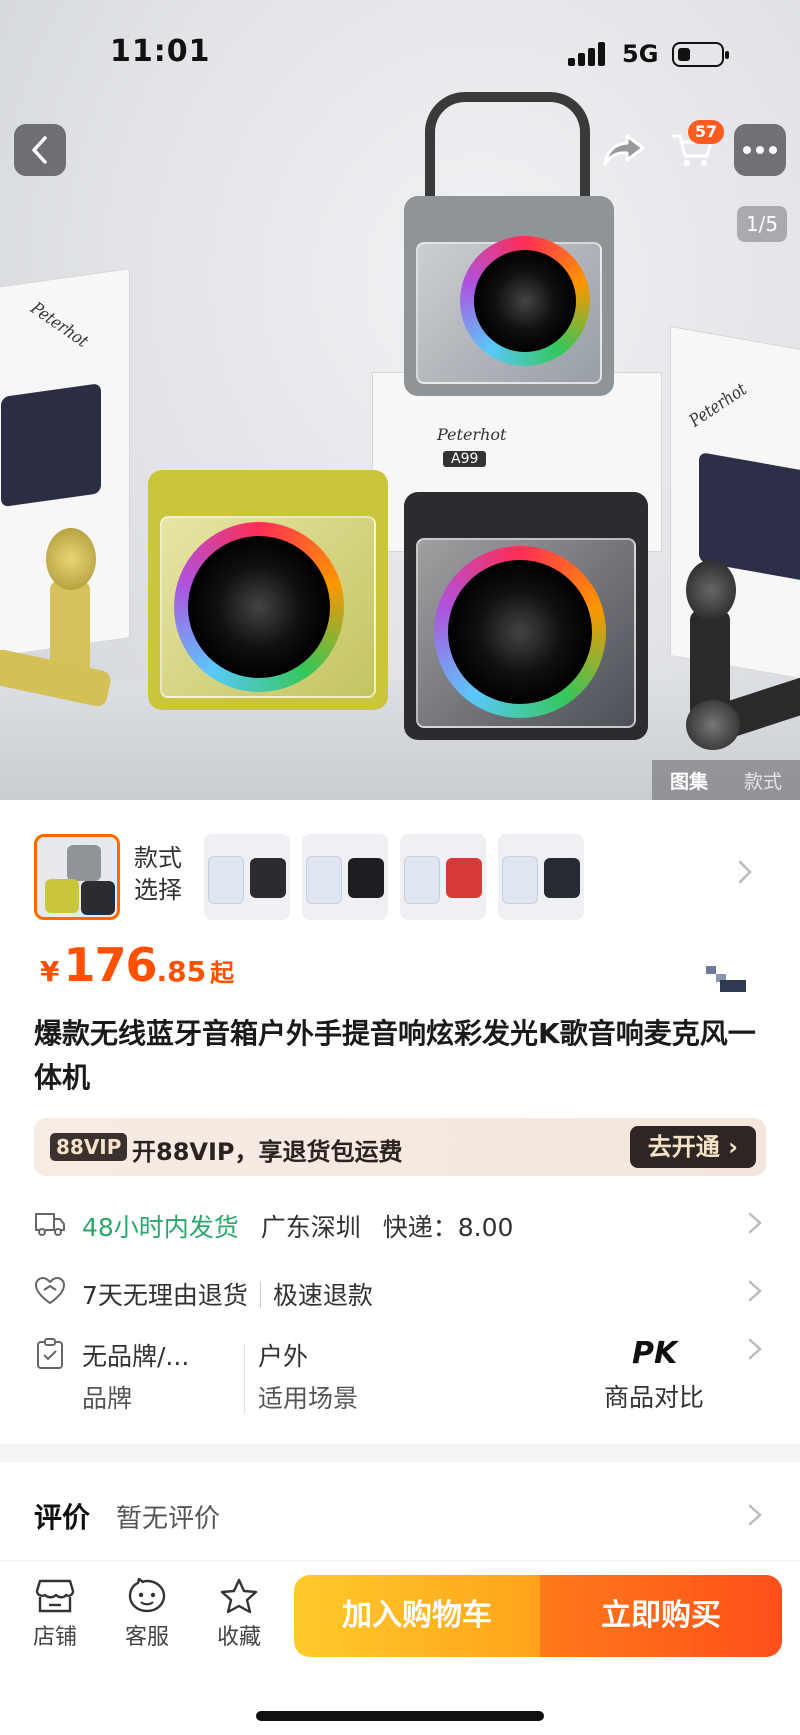 The image size is (800, 1735). What do you see at coordinates (308, 1378) in the screenshot?
I see `attr-scene: 户外 适用场景` at bounding box center [308, 1378].